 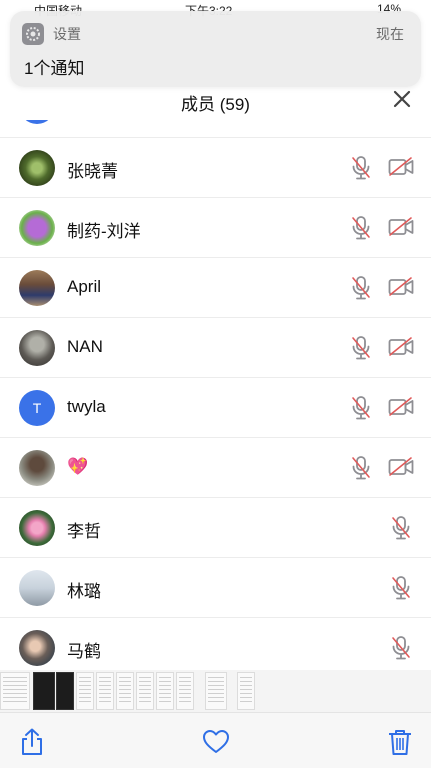 What do you see at coordinates (215, 104) in the screenshot?
I see `sheet-title: 成员 (59)` at bounding box center [215, 104].